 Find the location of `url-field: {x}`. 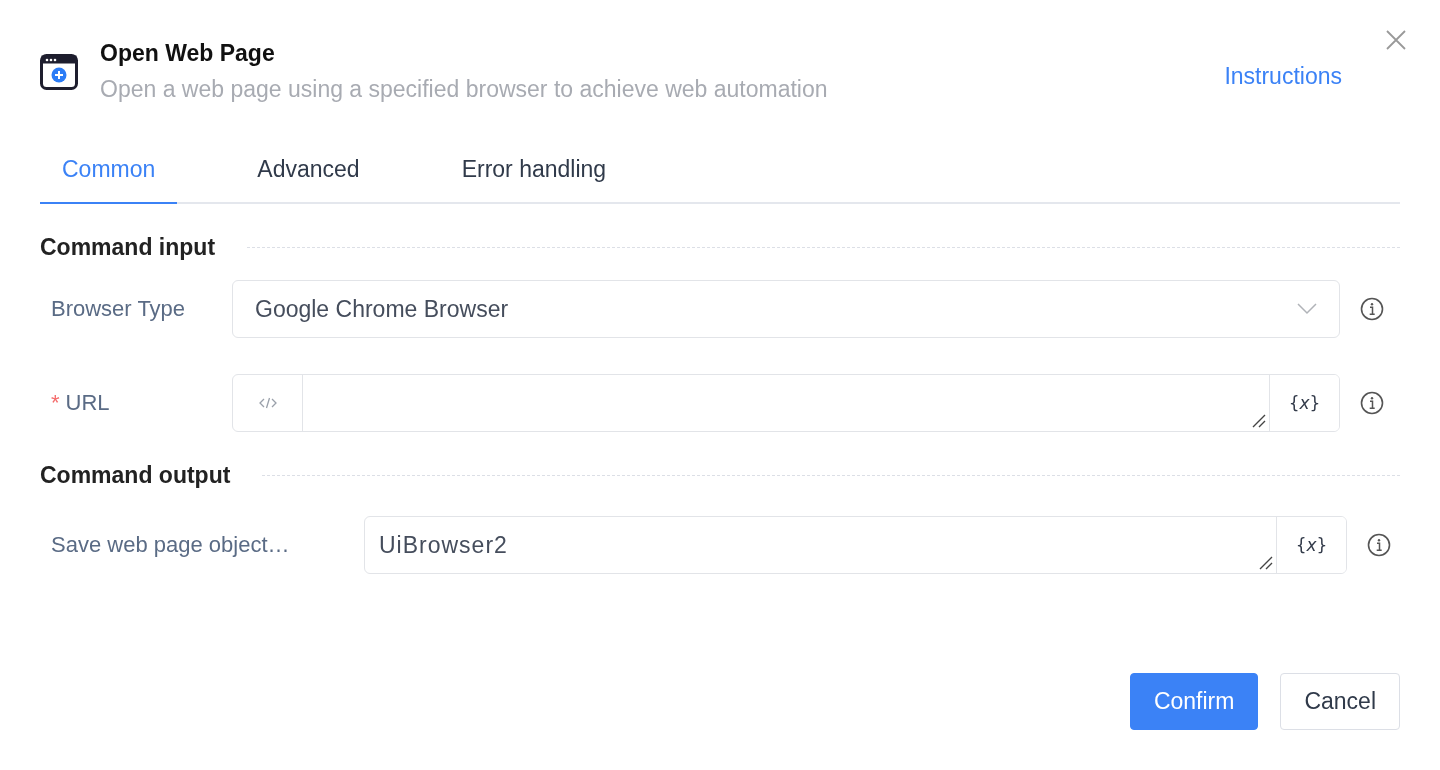

url-field: {x} is located at coordinates (786, 403).